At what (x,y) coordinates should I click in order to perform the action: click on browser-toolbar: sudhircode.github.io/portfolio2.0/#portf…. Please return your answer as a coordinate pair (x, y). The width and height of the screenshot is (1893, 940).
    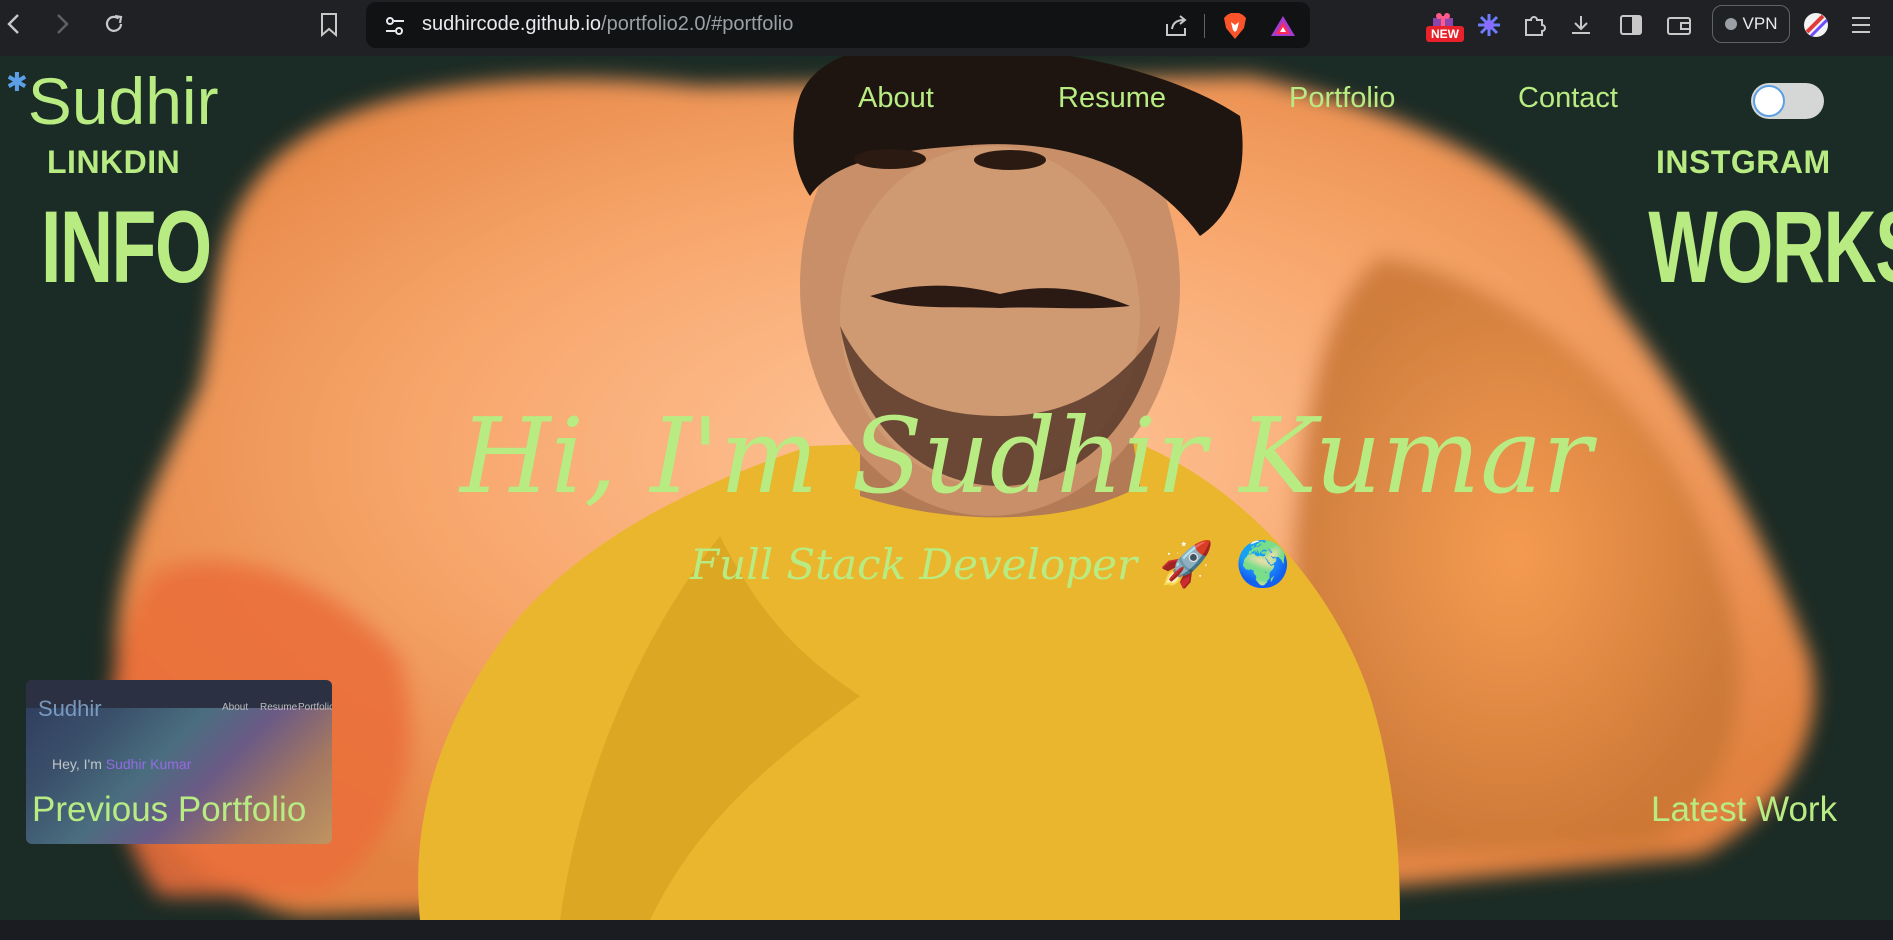
    Looking at the image, I should click on (946, 28).